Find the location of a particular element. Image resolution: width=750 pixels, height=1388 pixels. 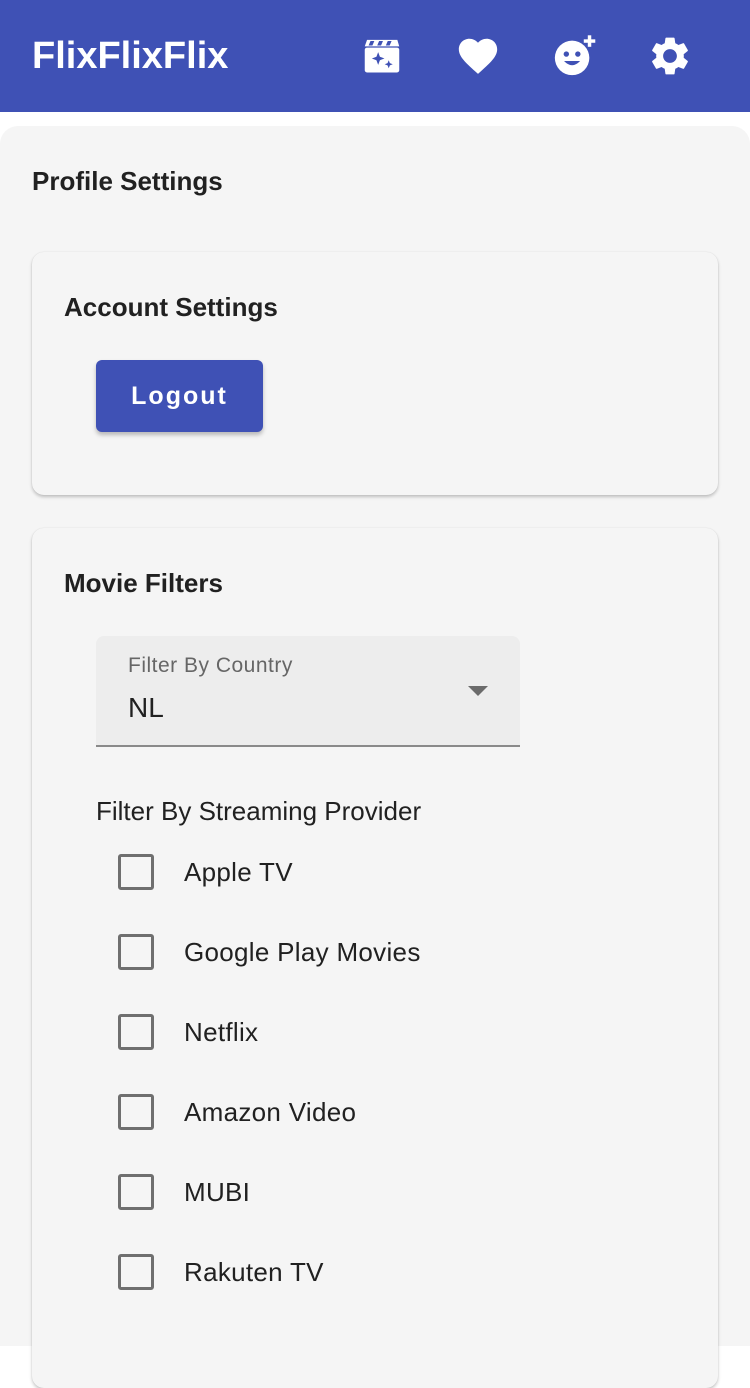

checkbox-amazon-video is located at coordinates (136, 1112).